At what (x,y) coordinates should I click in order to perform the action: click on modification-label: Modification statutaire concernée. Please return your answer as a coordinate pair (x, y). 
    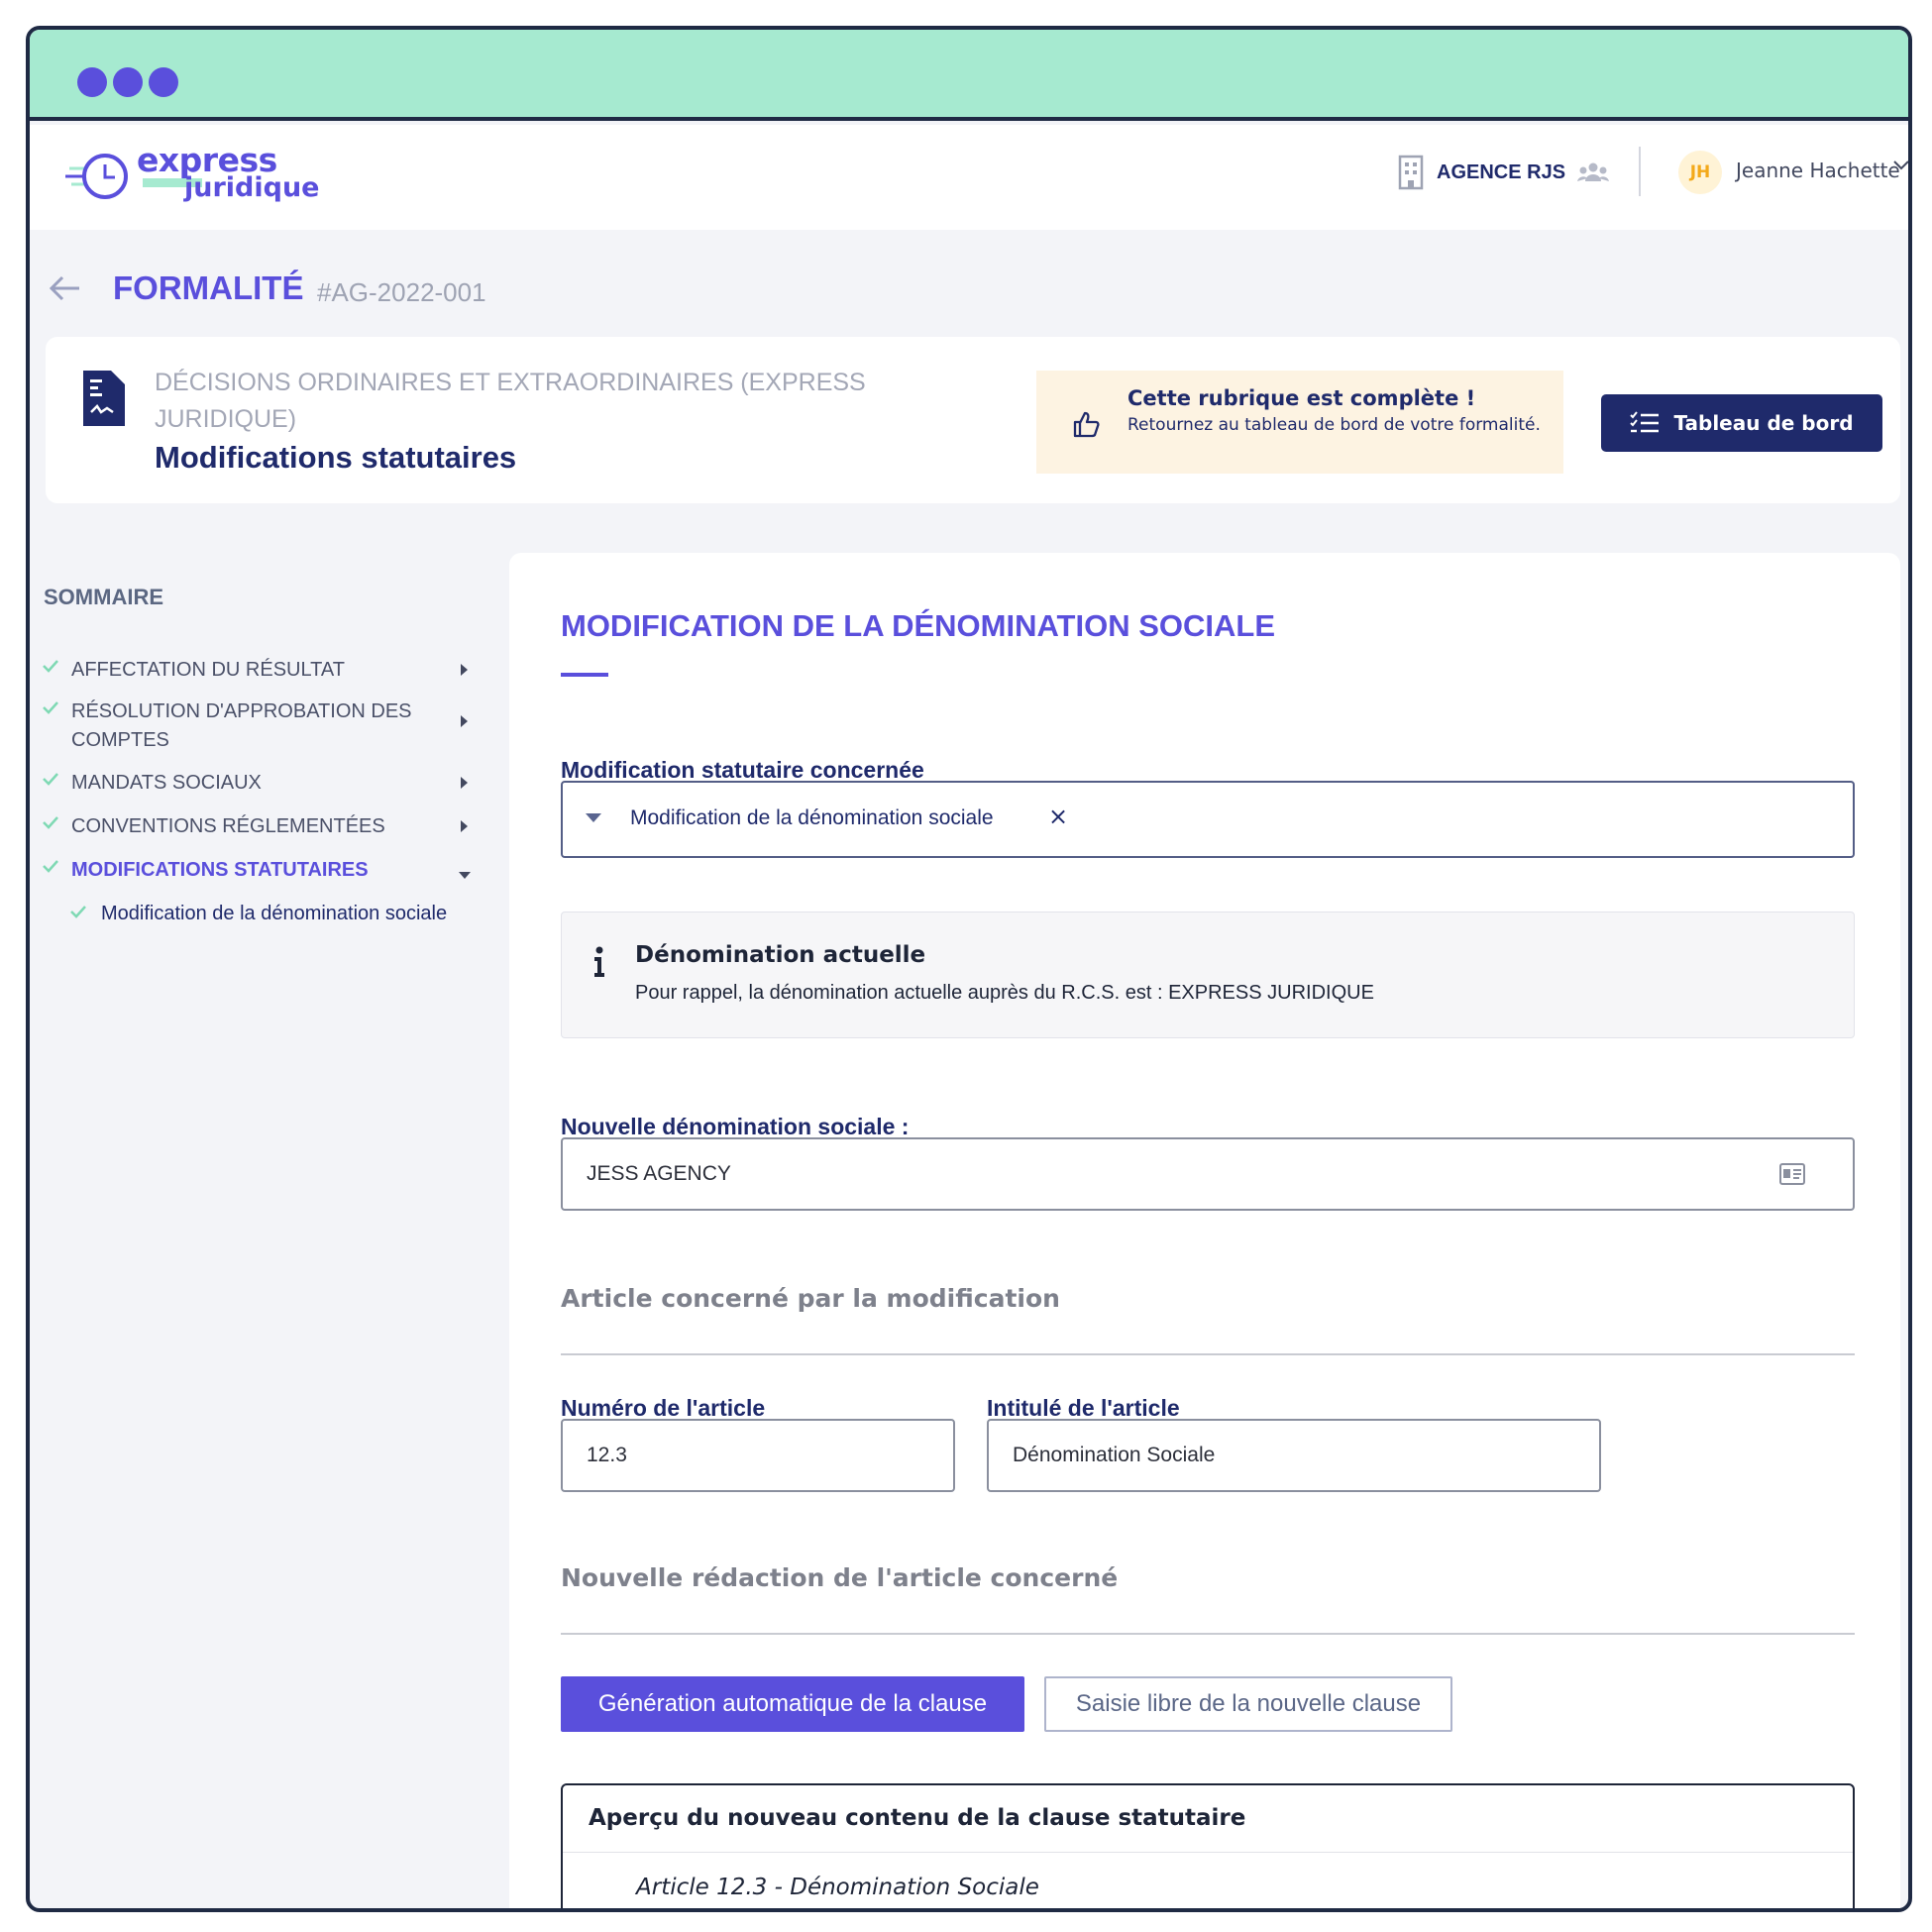
    Looking at the image, I should click on (742, 770).